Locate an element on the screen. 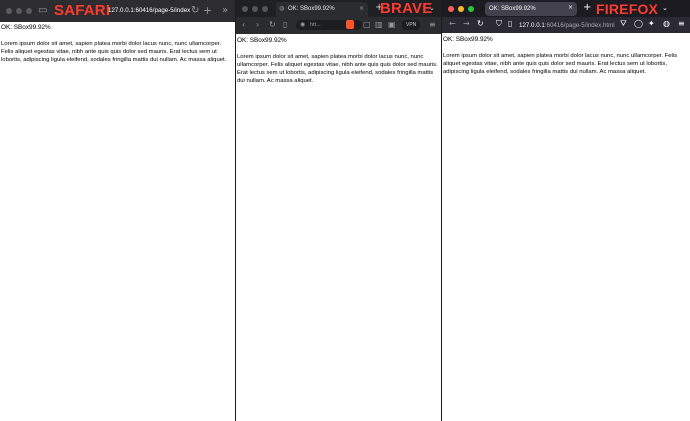  tab-strip: OK: SBox99.92% × + FIREFOX ⌄ is located at coordinates (566, 8).